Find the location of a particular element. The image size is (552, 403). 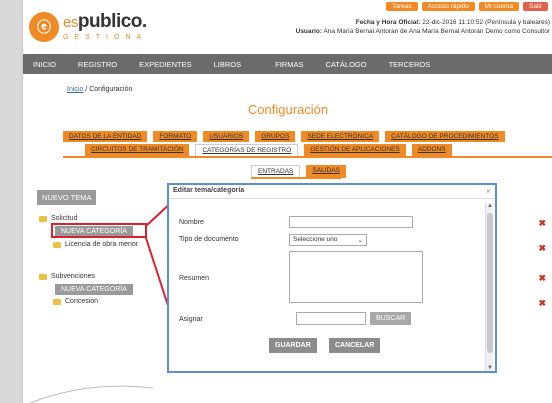

logo-subtitle: GESTIONA is located at coordinates (105, 37).